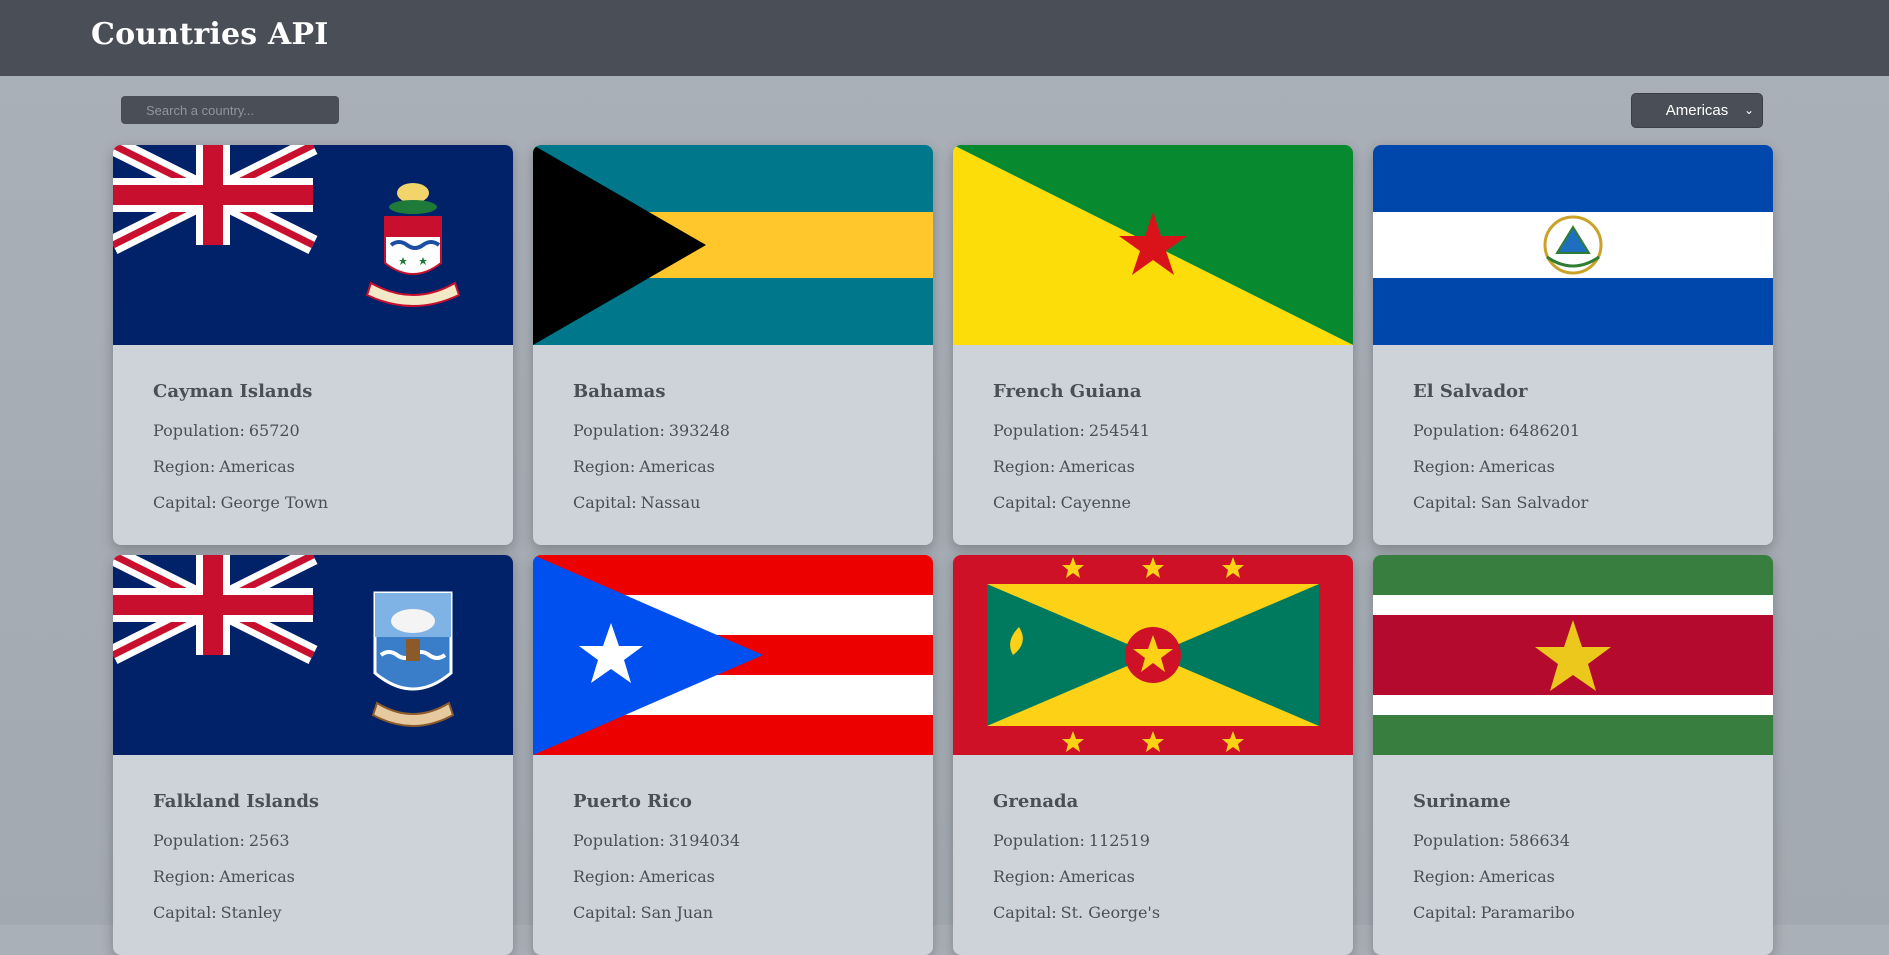 Image resolution: width=1889 pixels, height=955 pixels. What do you see at coordinates (274, 502) in the screenshot?
I see `capital-value: George Town` at bounding box center [274, 502].